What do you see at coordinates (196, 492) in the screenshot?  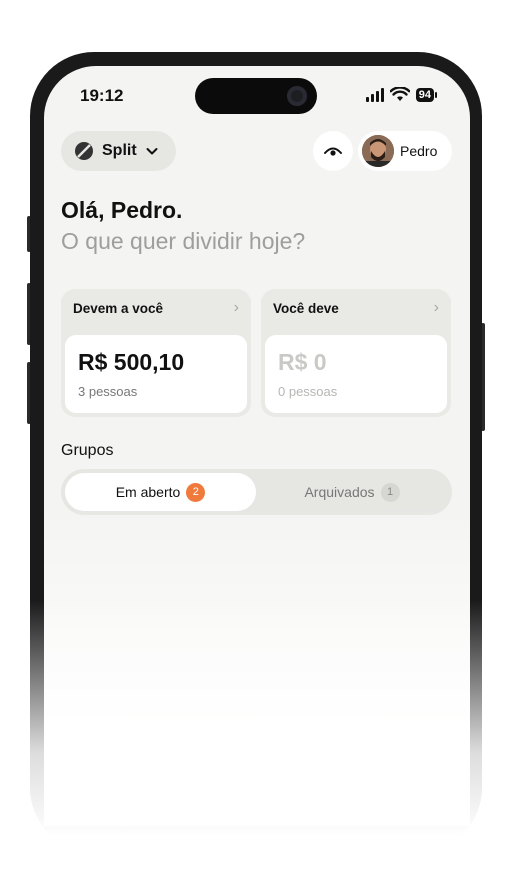 I see `count-badge: 2` at bounding box center [196, 492].